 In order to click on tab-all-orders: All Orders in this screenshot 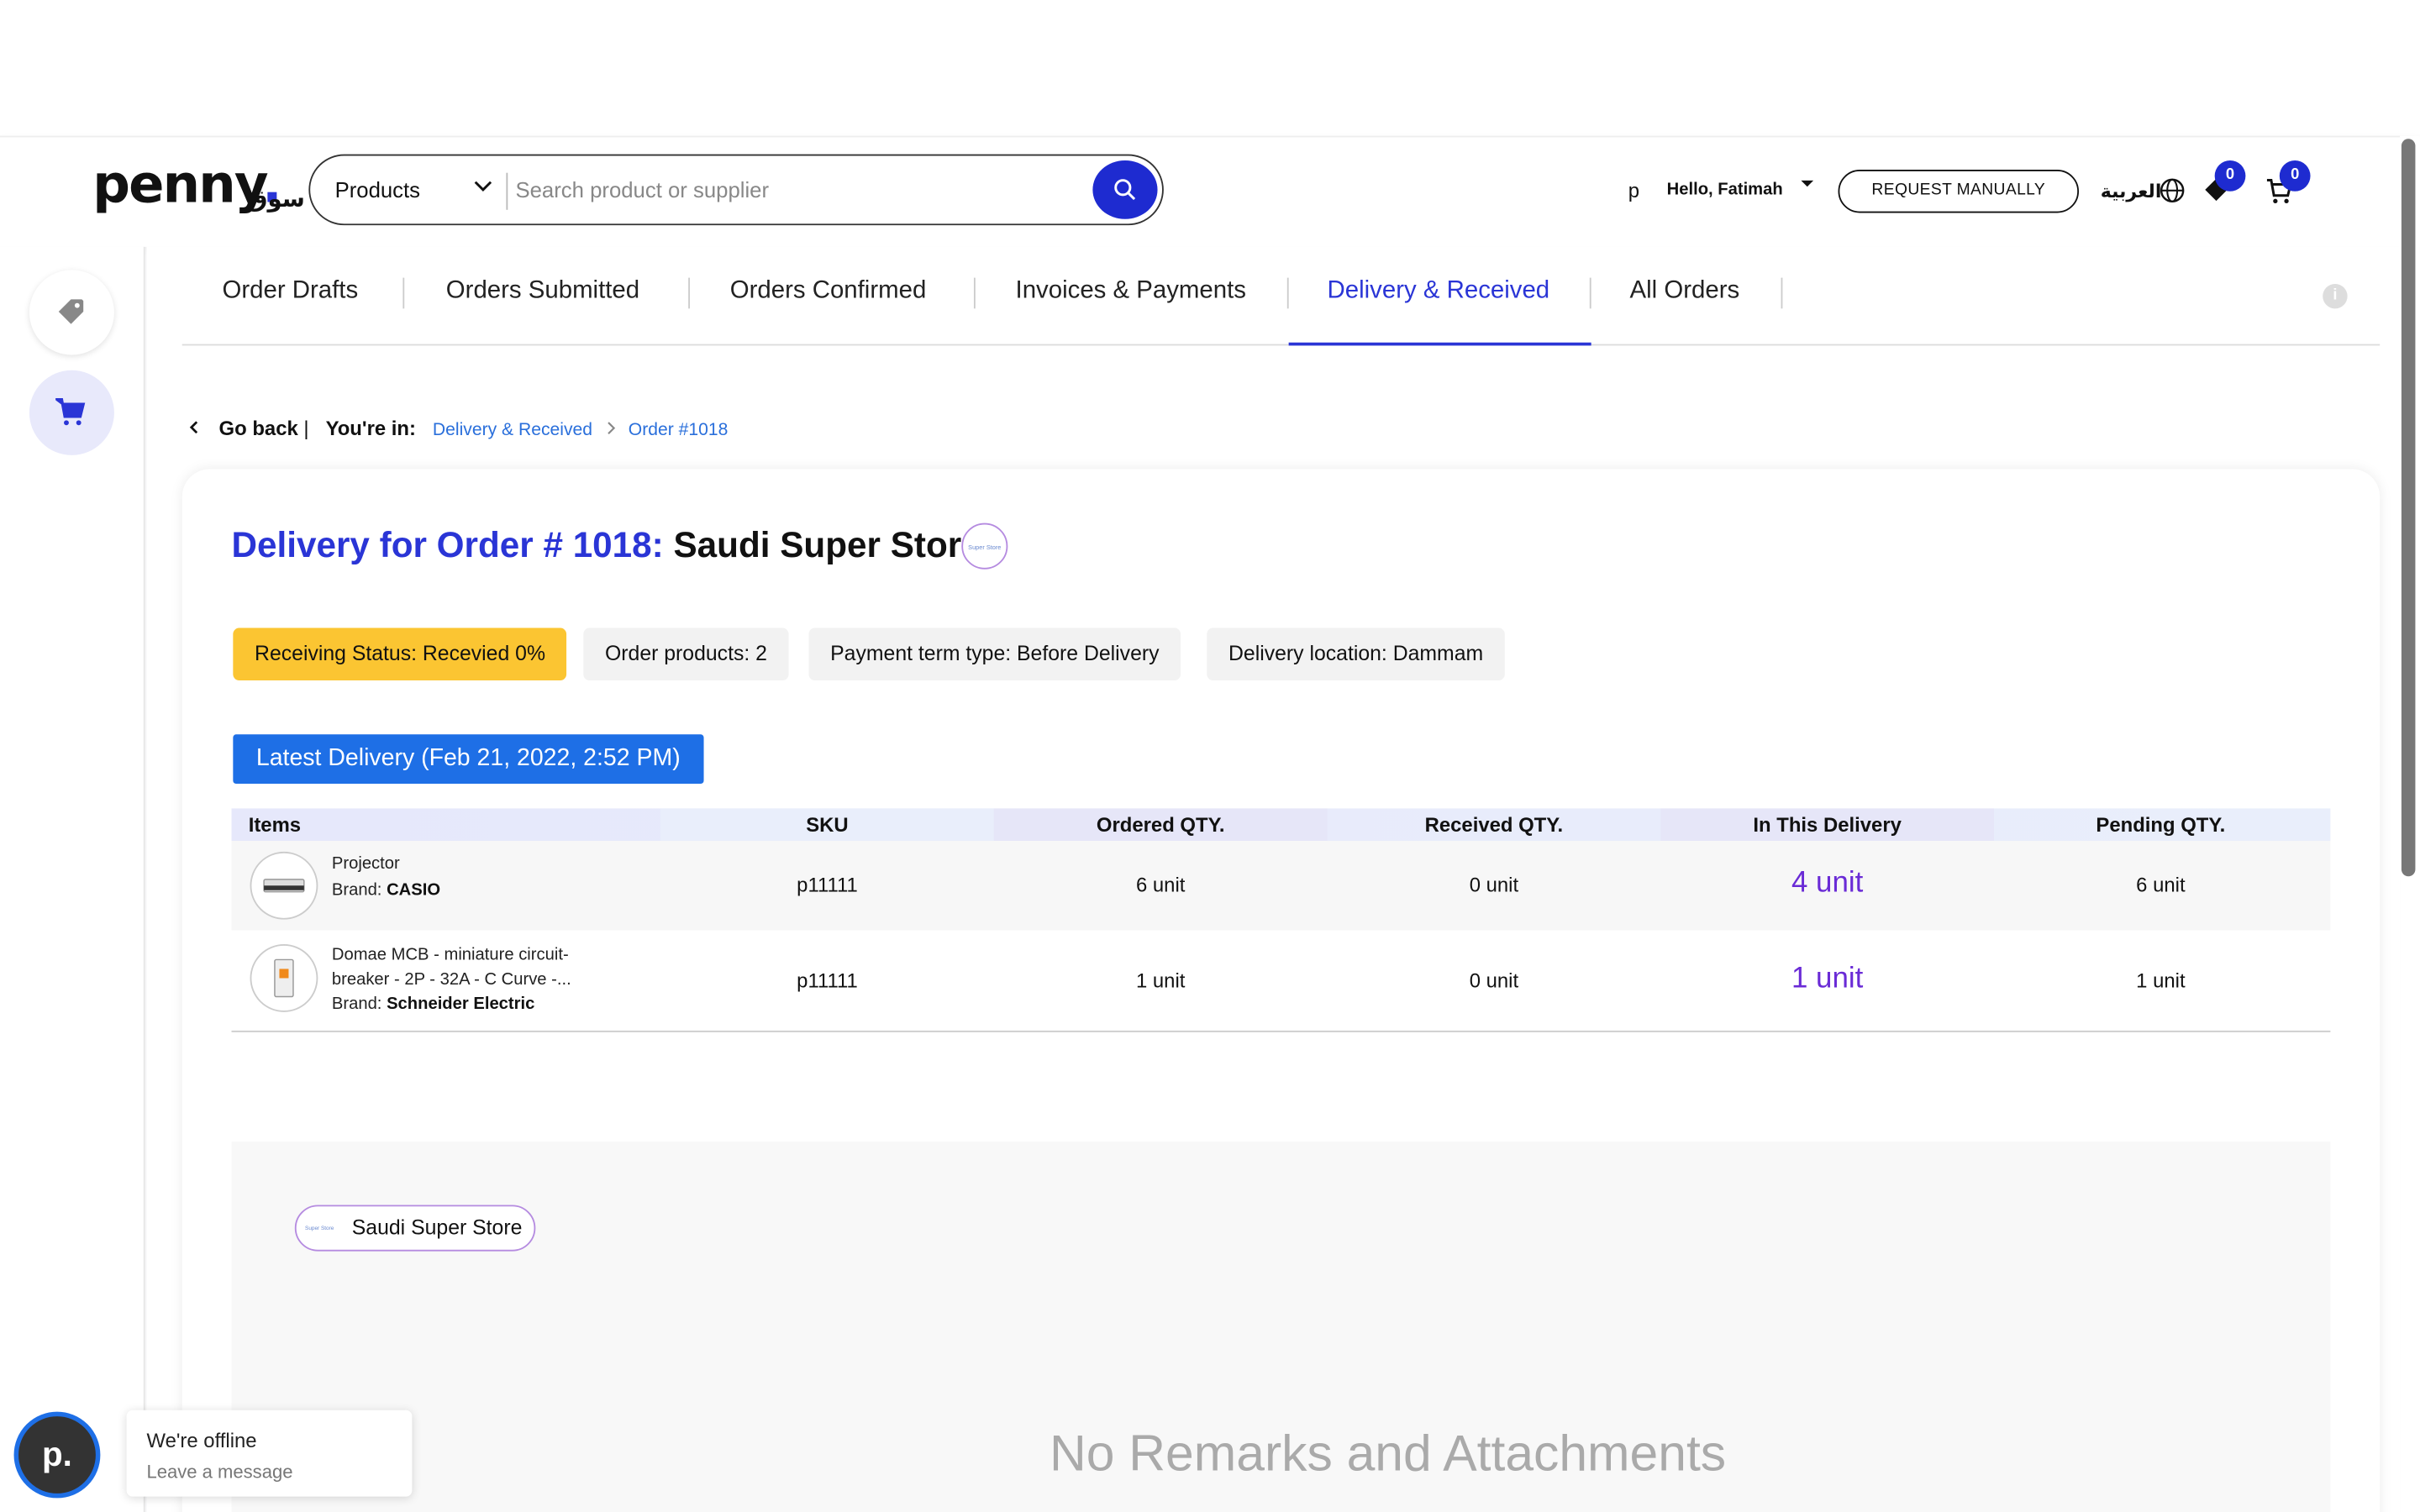, I will do `click(1685, 292)`.